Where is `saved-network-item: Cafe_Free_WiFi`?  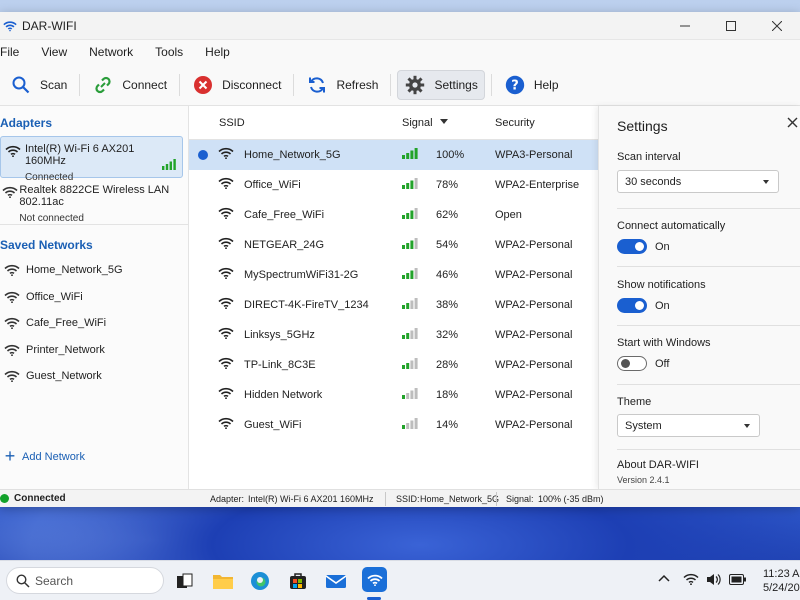
saved-network-item: Cafe_Free_WiFi is located at coordinates (94, 323).